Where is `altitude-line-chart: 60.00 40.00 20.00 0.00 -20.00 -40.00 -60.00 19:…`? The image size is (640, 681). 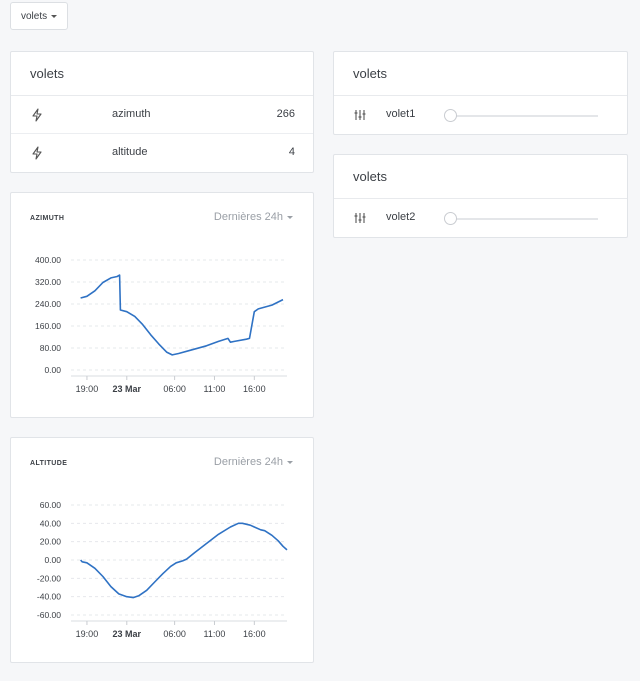
altitude-line-chart: 60.00 40.00 20.00 0.00 -20.00 -40.00 -60.00 19:… is located at coordinates (162, 569).